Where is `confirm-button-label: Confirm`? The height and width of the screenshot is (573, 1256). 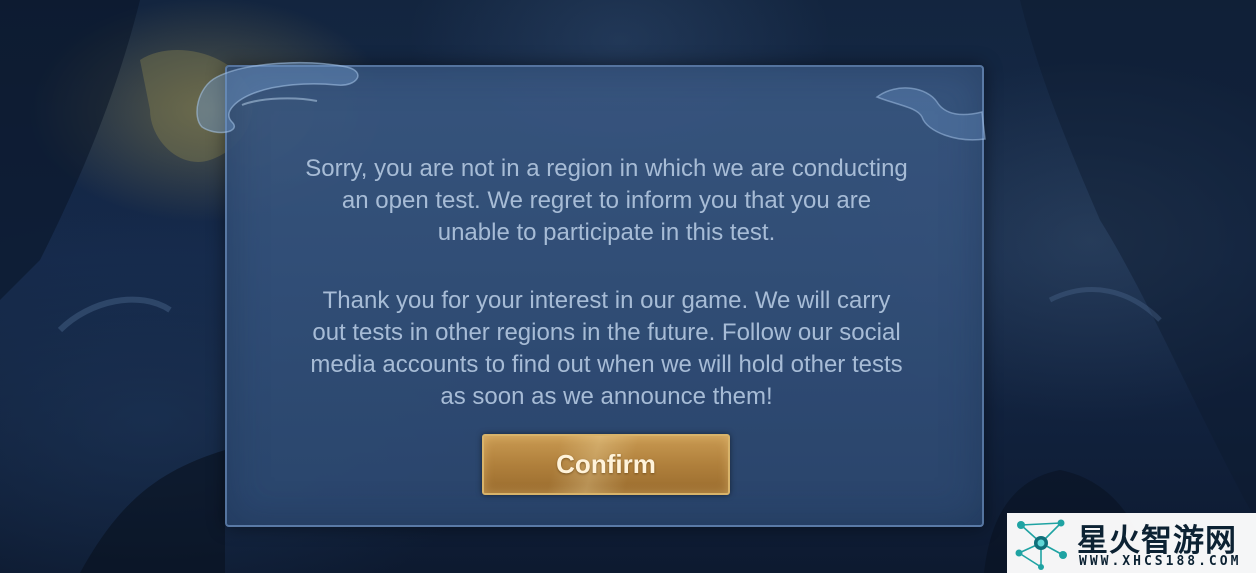 confirm-button-label: Confirm is located at coordinates (606, 464).